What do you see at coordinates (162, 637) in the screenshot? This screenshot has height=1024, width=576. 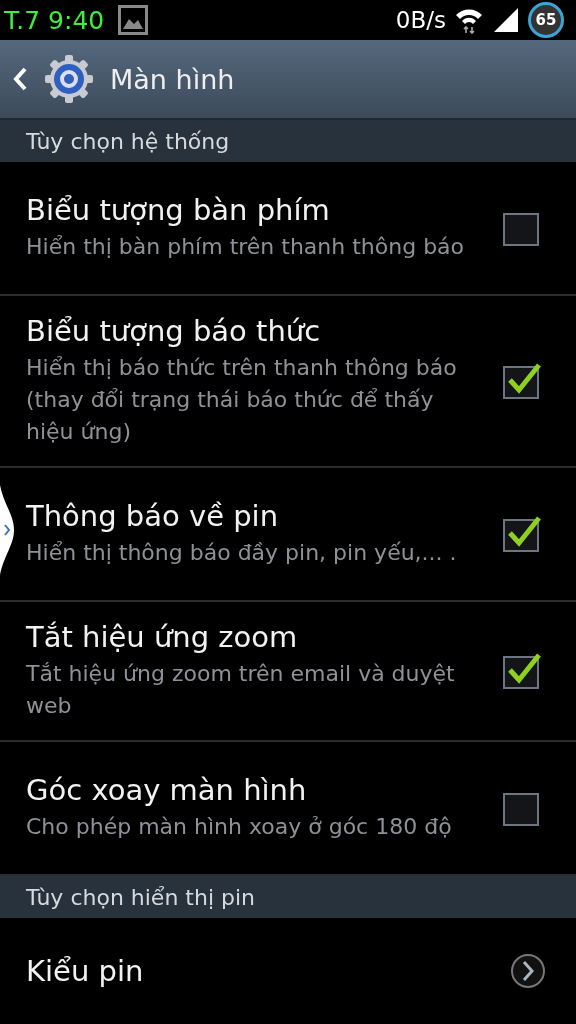 I see `setting-title: Tắt hiệu ứng zoom` at bounding box center [162, 637].